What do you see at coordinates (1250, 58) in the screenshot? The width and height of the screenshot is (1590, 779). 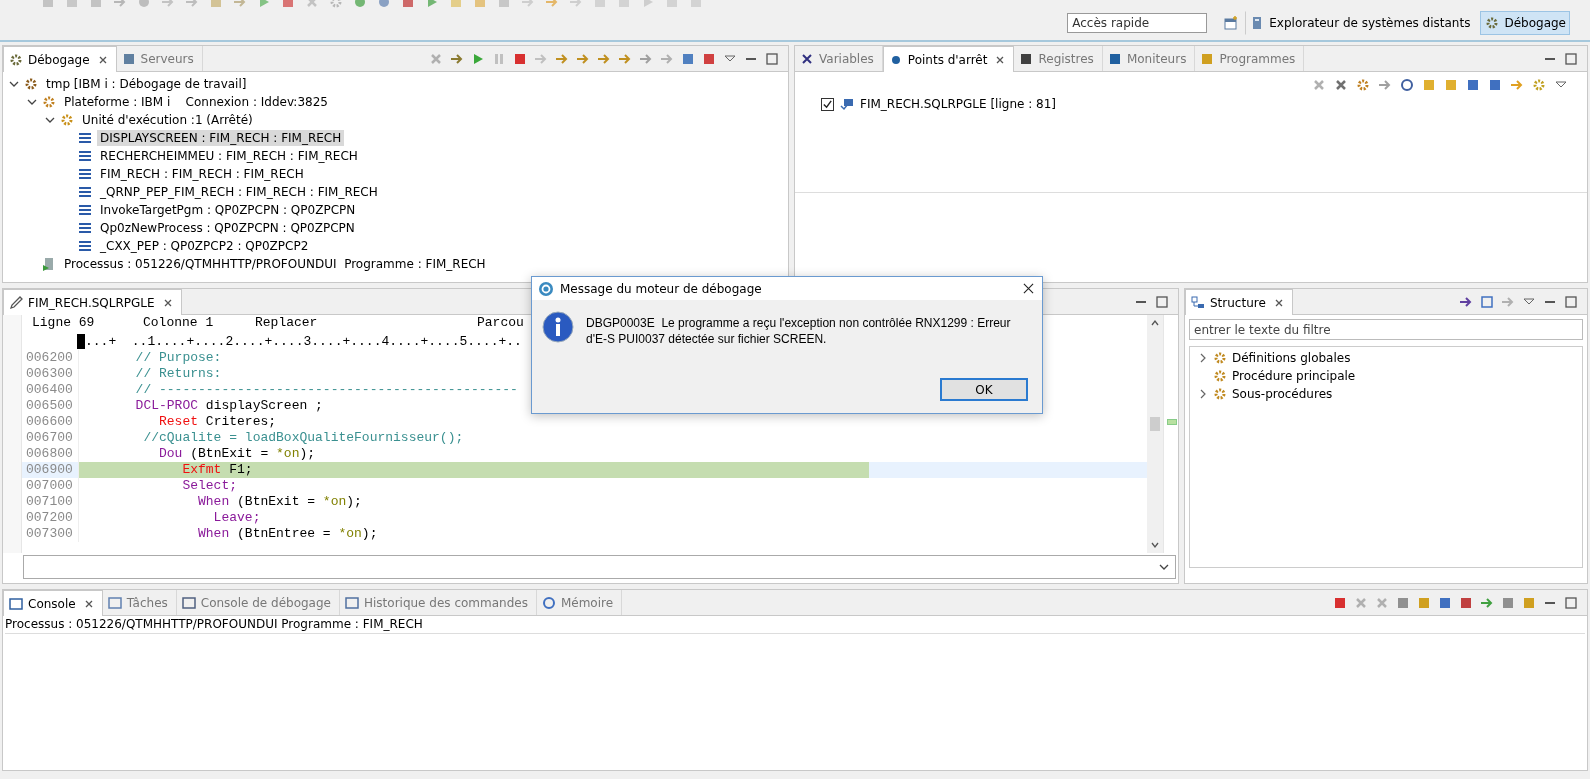 I see `view-tab: Programmes` at bounding box center [1250, 58].